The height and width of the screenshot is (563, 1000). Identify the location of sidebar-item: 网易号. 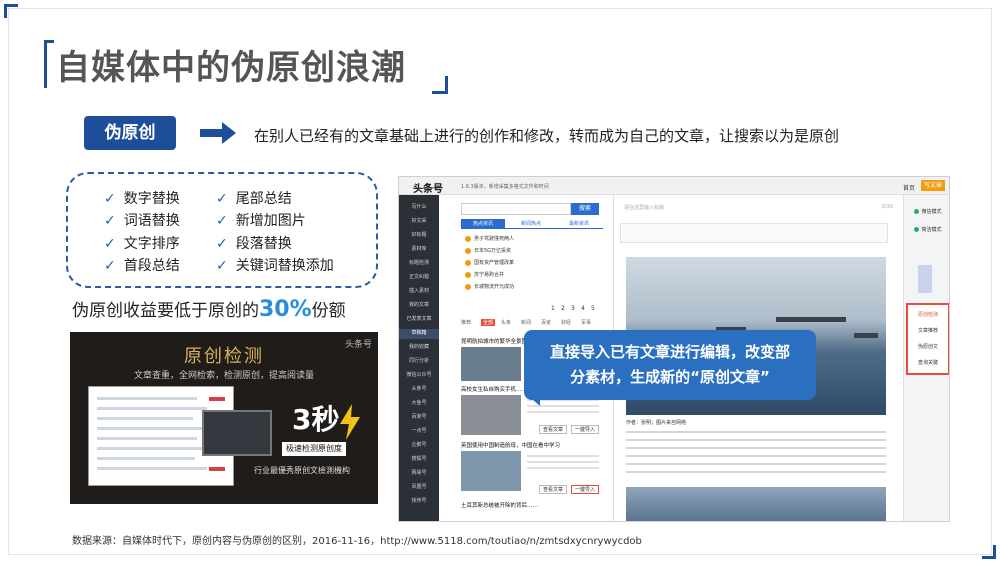
(419, 472).